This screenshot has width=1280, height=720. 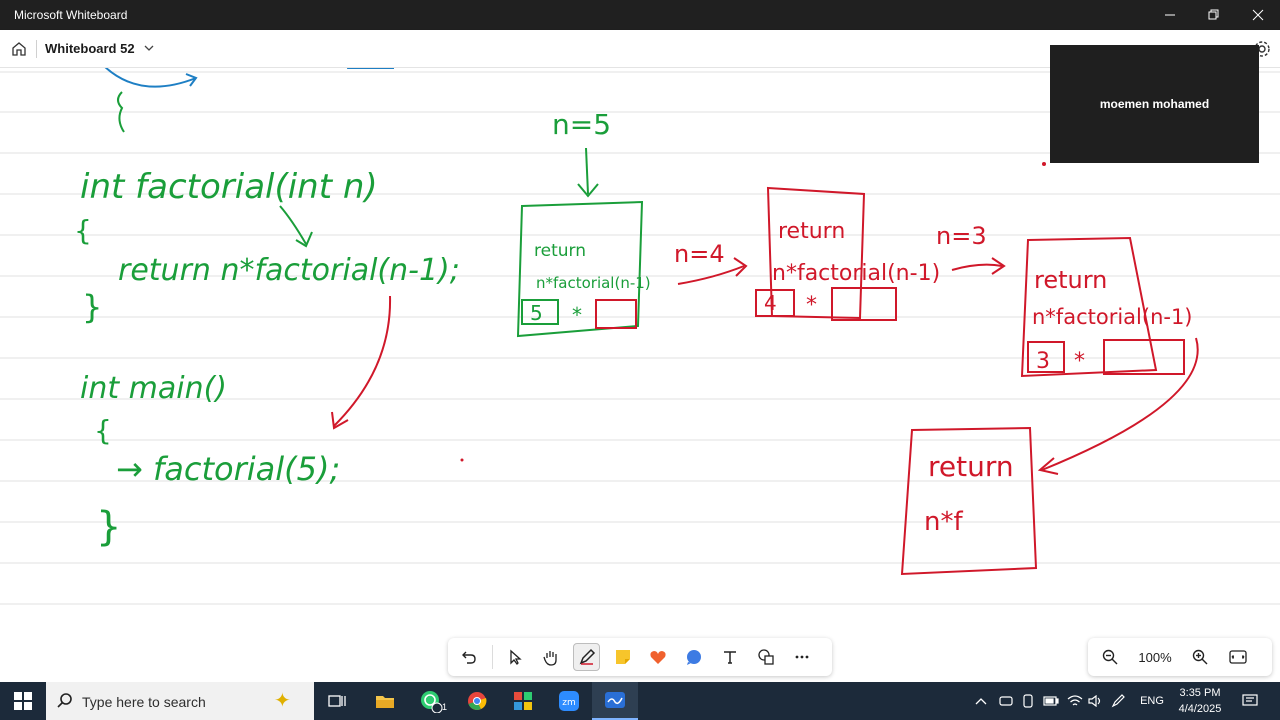 I want to click on tray-volume, so click(x=1096, y=701).